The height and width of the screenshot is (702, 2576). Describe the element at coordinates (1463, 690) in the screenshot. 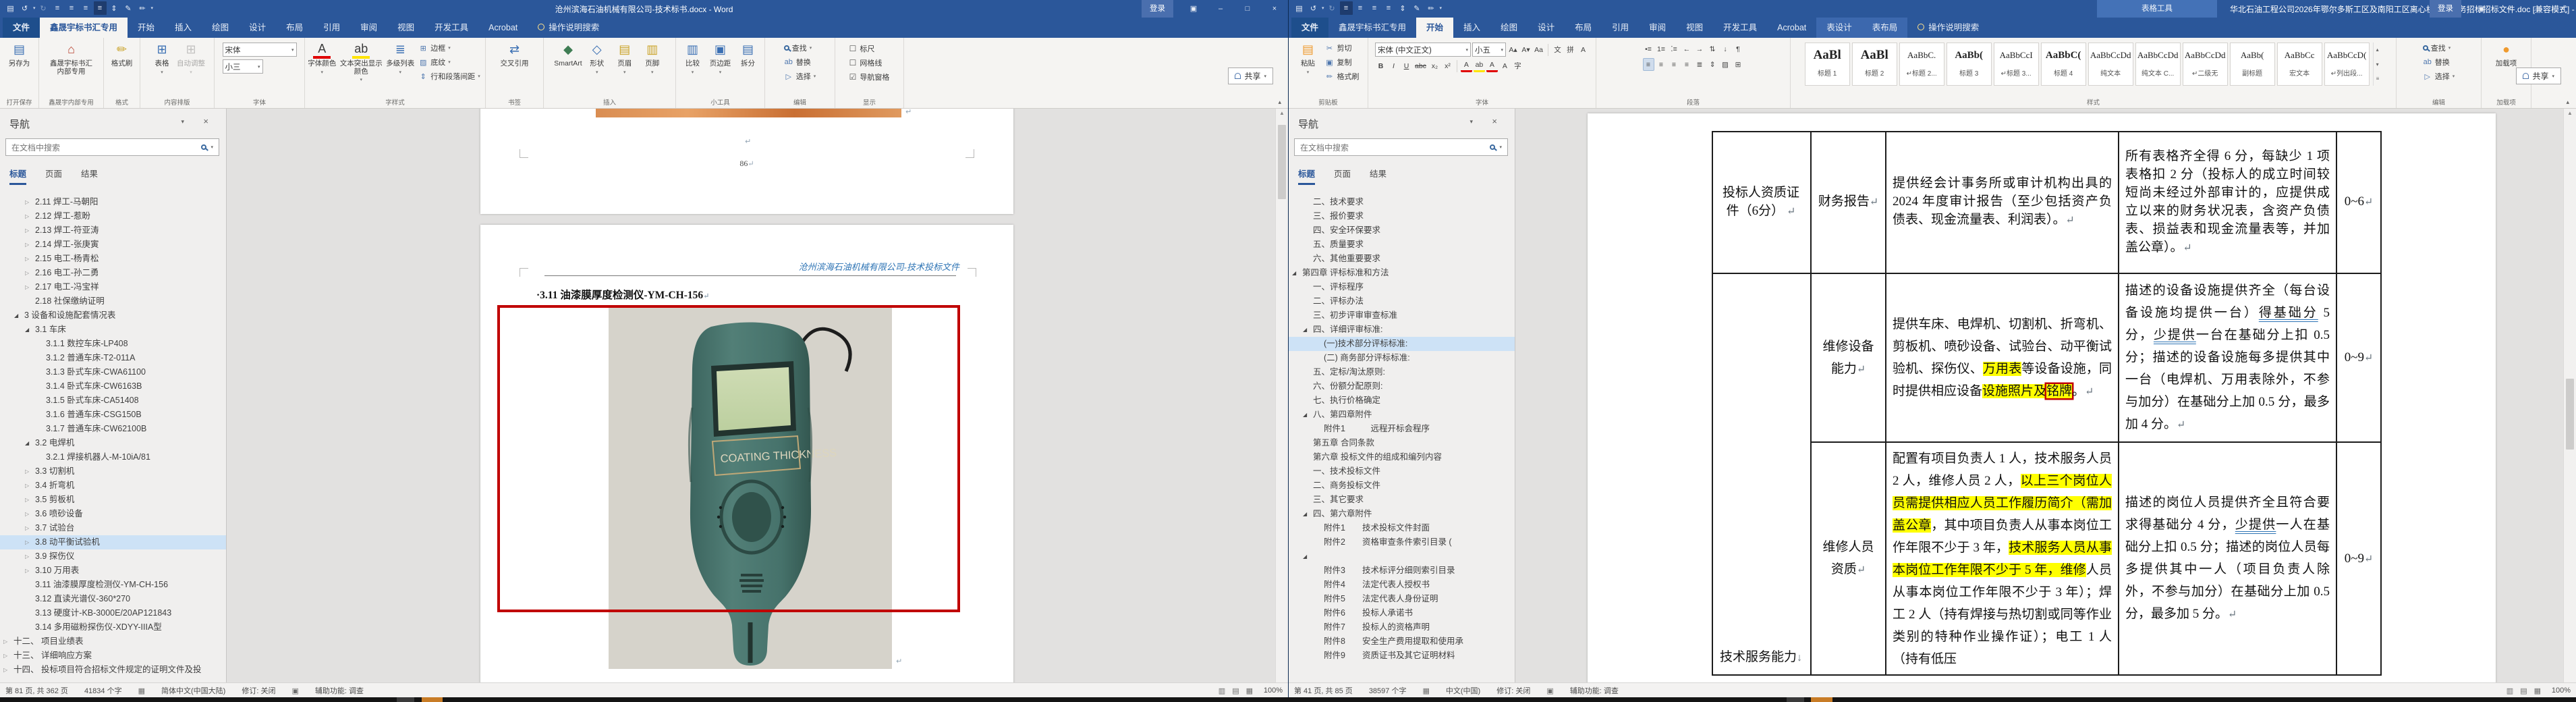

I see `status-segment: 中文(中国)` at that location.